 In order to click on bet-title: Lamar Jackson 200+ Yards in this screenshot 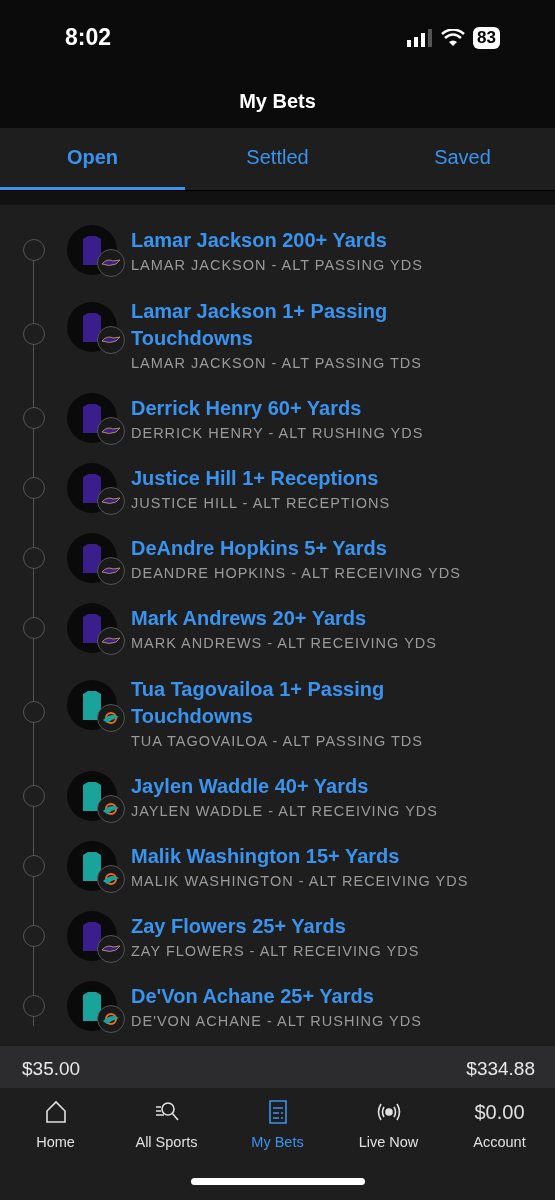, I will do `click(281, 240)`.